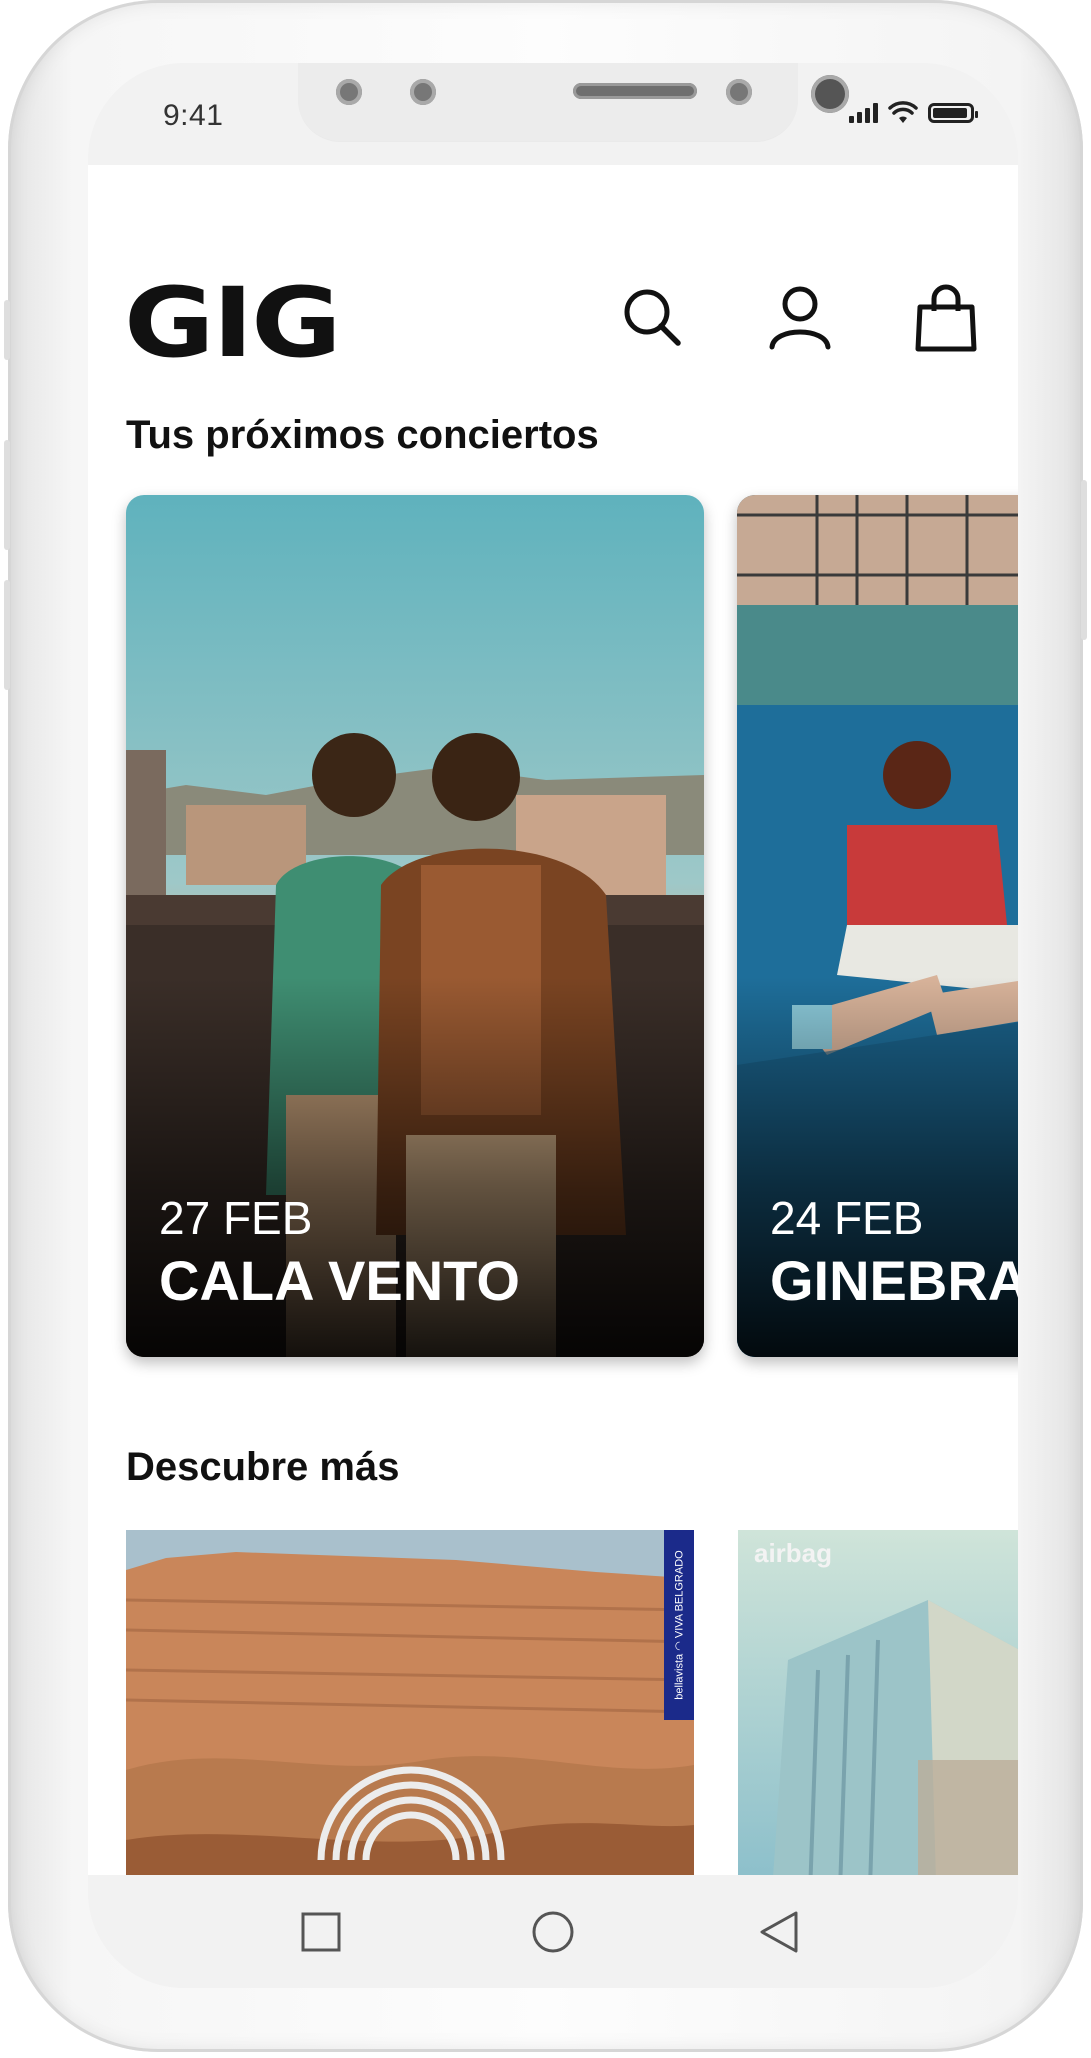 The width and height of the screenshot is (1091, 2058). Describe the element at coordinates (236, 1218) in the screenshot. I see `concert-date: 27 FEB` at that location.